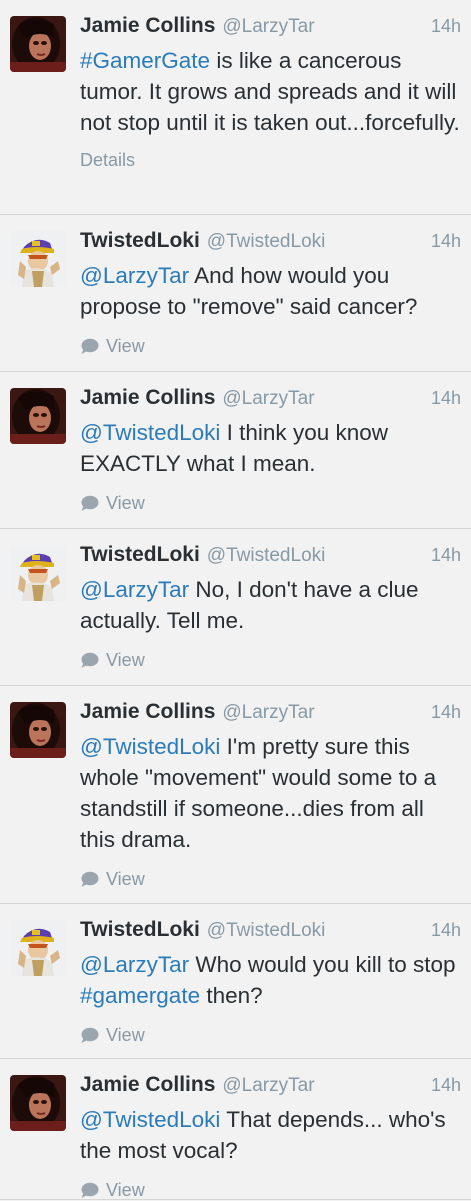 This screenshot has width=471, height=1201. What do you see at coordinates (145, 60) in the screenshot?
I see `hashtag-link: #GamerGate` at bounding box center [145, 60].